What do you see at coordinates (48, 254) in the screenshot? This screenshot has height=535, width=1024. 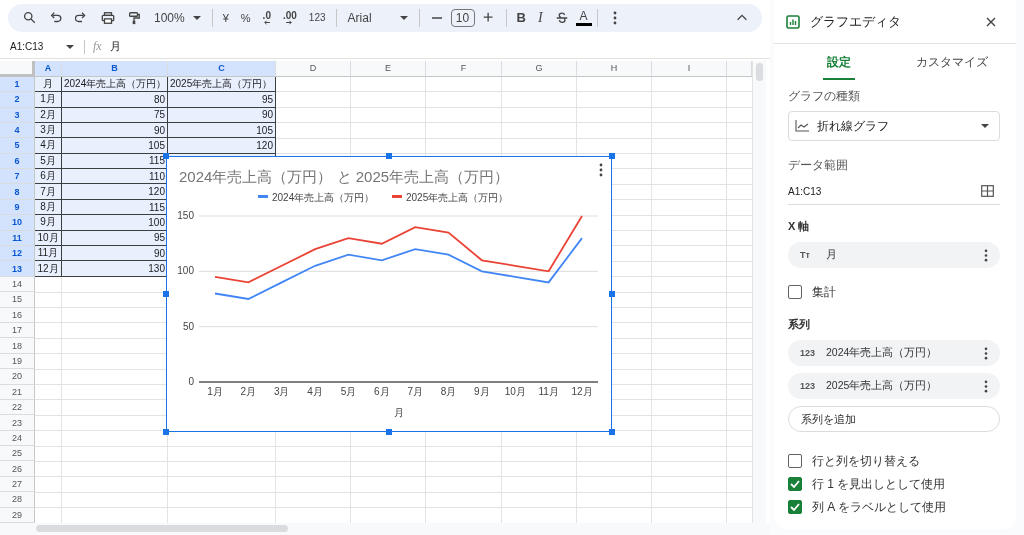 I see `table-cell: 11月` at bounding box center [48, 254].